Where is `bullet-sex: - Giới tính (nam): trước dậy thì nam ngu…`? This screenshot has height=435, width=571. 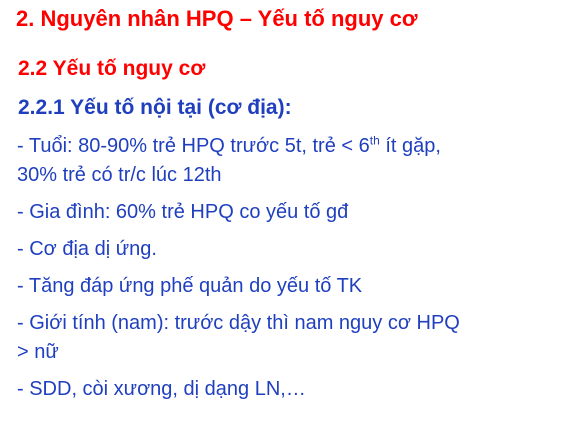 bullet-sex: - Giới tính (nam): trước dậy thì nam ngu… is located at coordinates (291, 338).